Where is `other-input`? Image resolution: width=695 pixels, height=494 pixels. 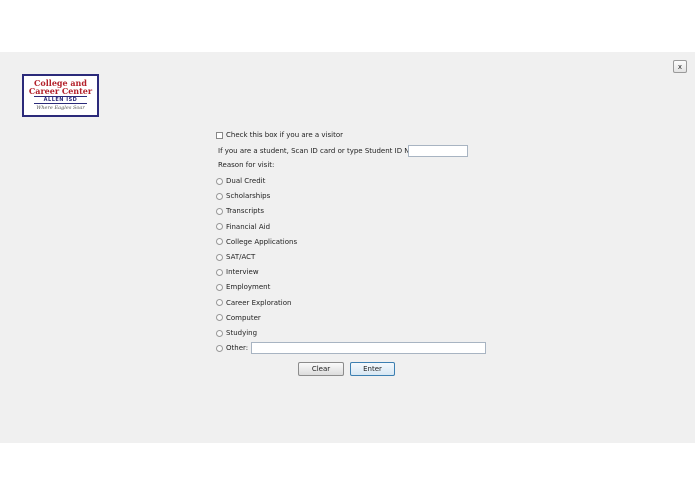 other-input is located at coordinates (368, 348).